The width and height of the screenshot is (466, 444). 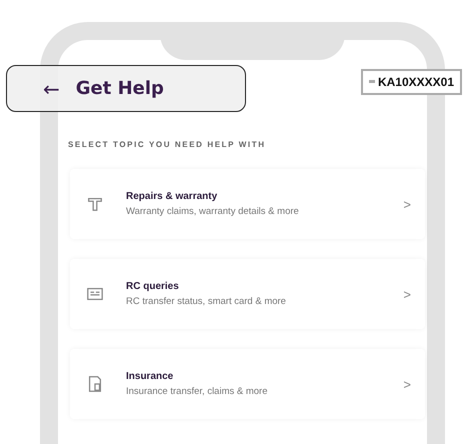 What do you see at coordinates (95, 384) in the screenshot?
I see `document-icon` at bounding box center [95, 384].